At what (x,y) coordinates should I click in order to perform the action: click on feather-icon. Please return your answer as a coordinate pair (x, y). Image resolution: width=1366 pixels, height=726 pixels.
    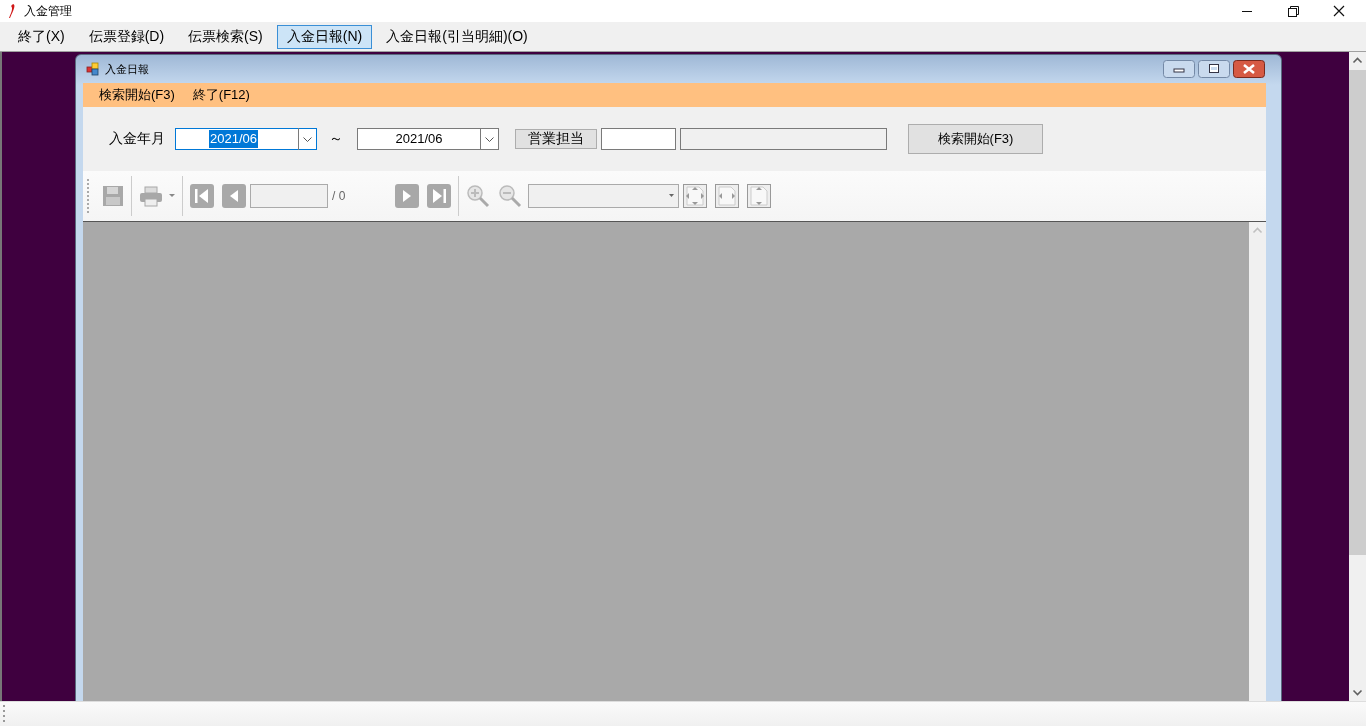
    Looking at the image, I should click on (11, 11).